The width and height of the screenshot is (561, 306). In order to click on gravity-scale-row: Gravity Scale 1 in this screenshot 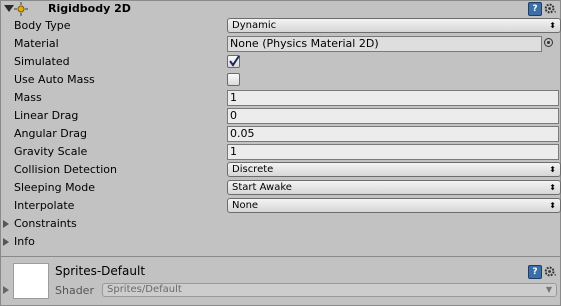, I will do `click(280, 152)`.